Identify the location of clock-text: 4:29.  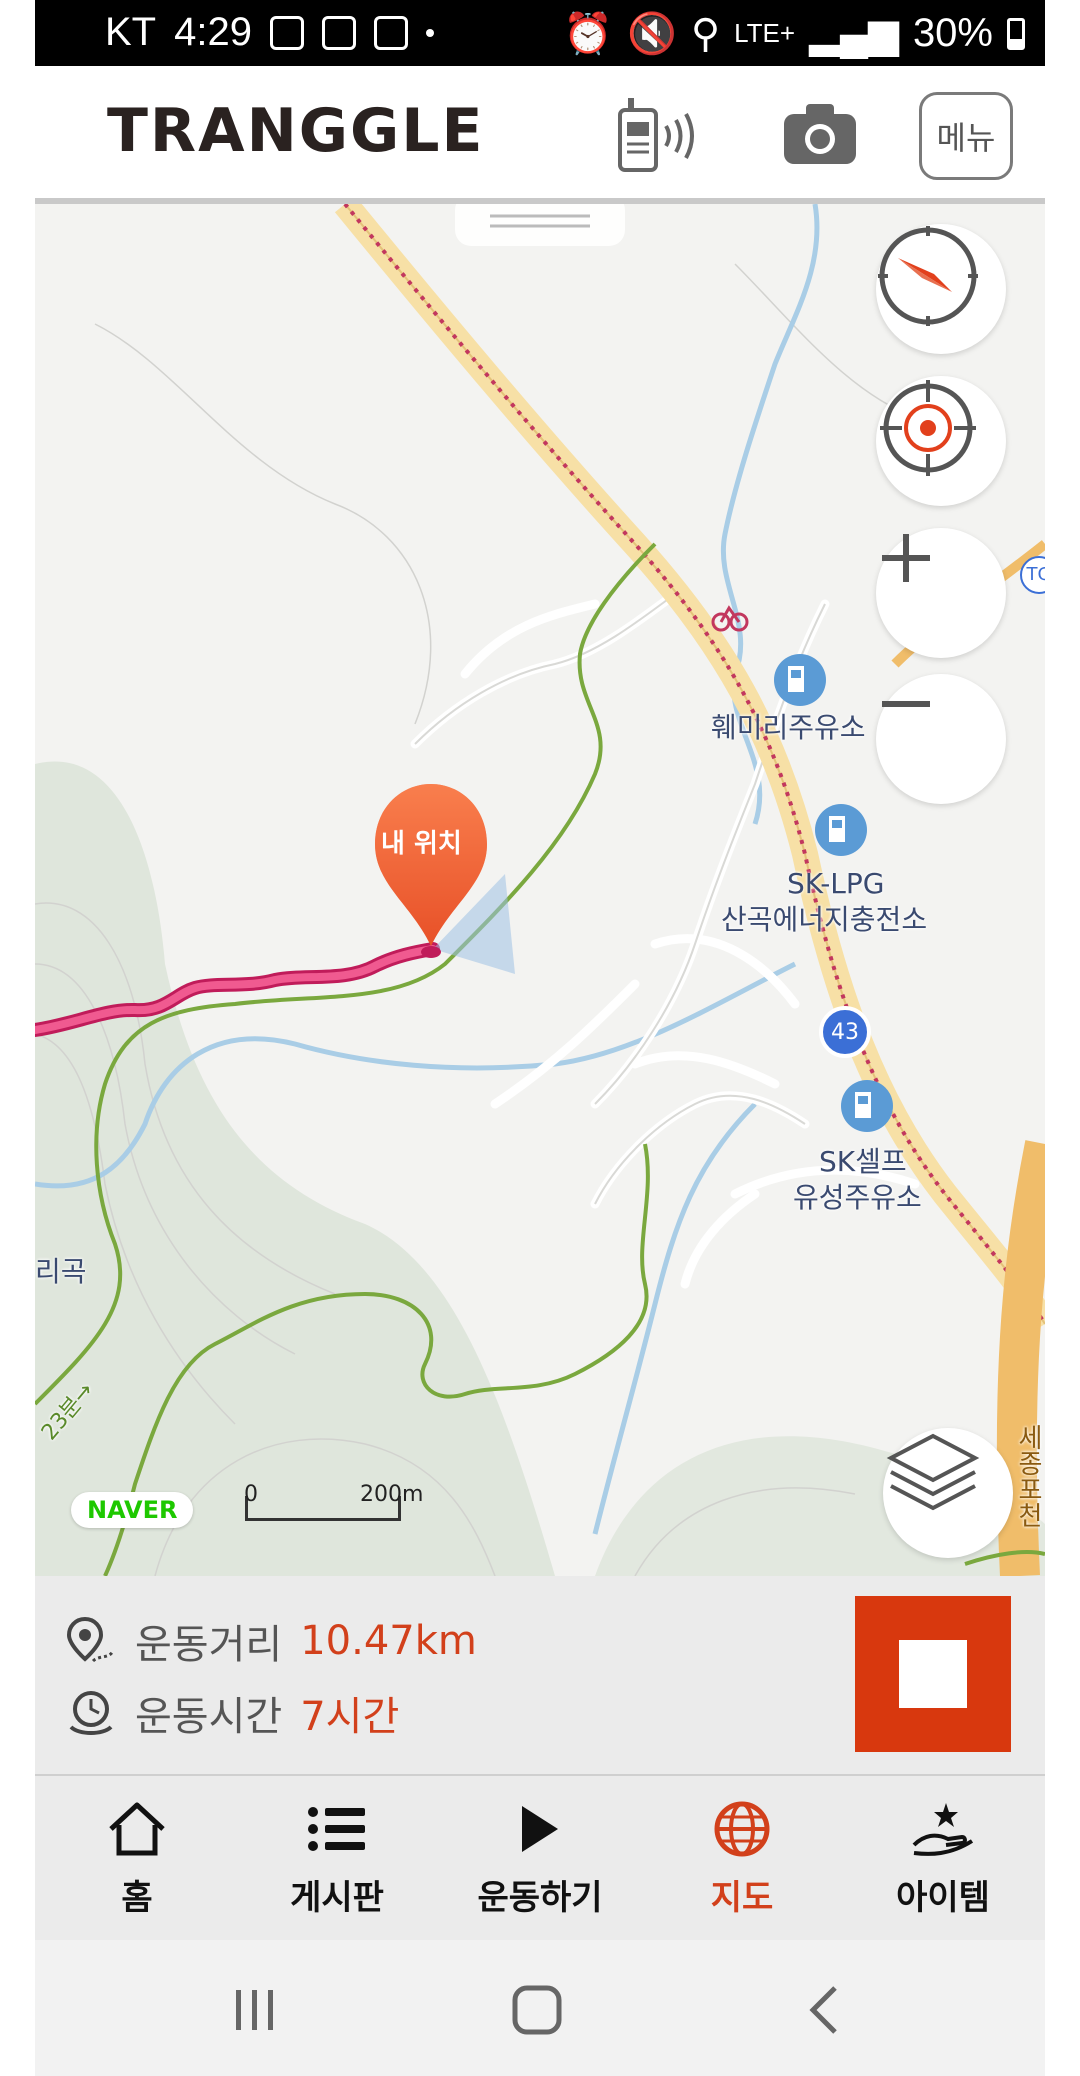
(213, 32).